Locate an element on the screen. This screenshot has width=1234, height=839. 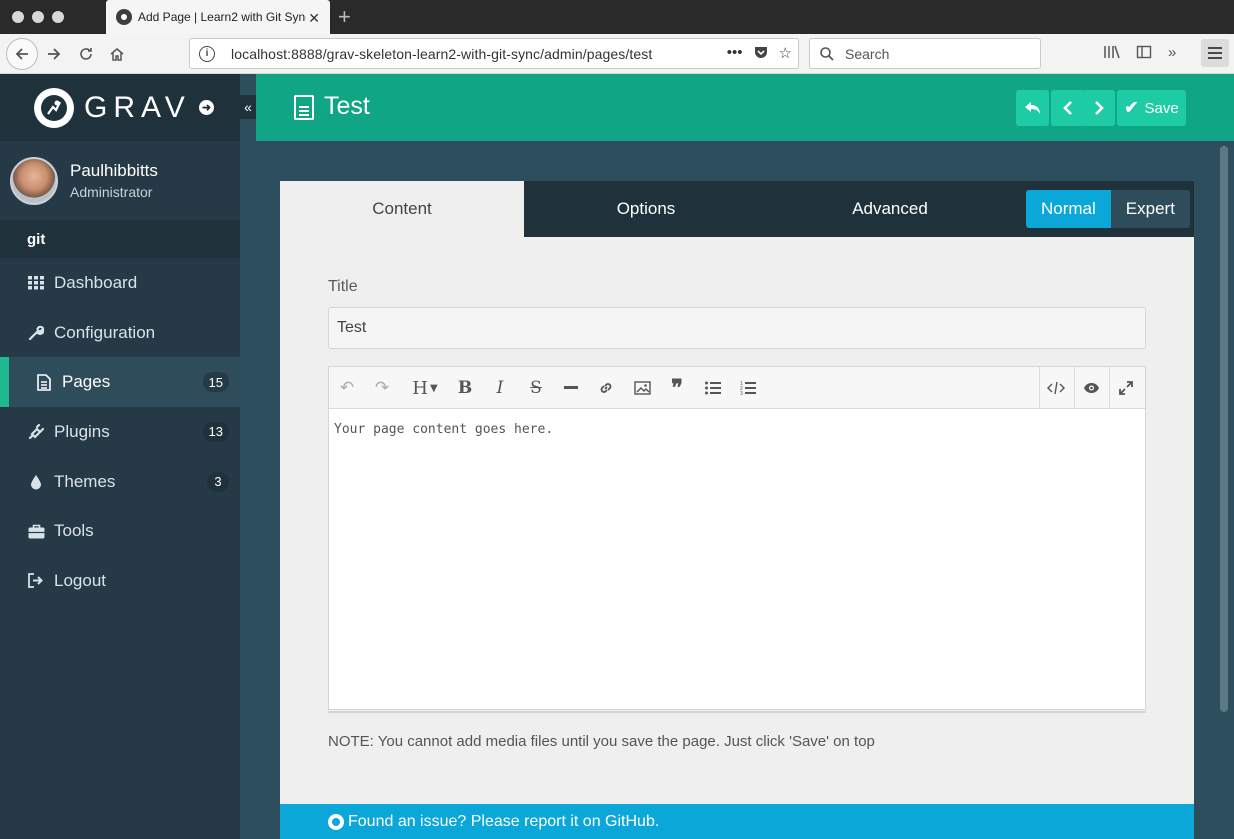
tab-close-icon: ✕ is located at coordinates (314, 18).